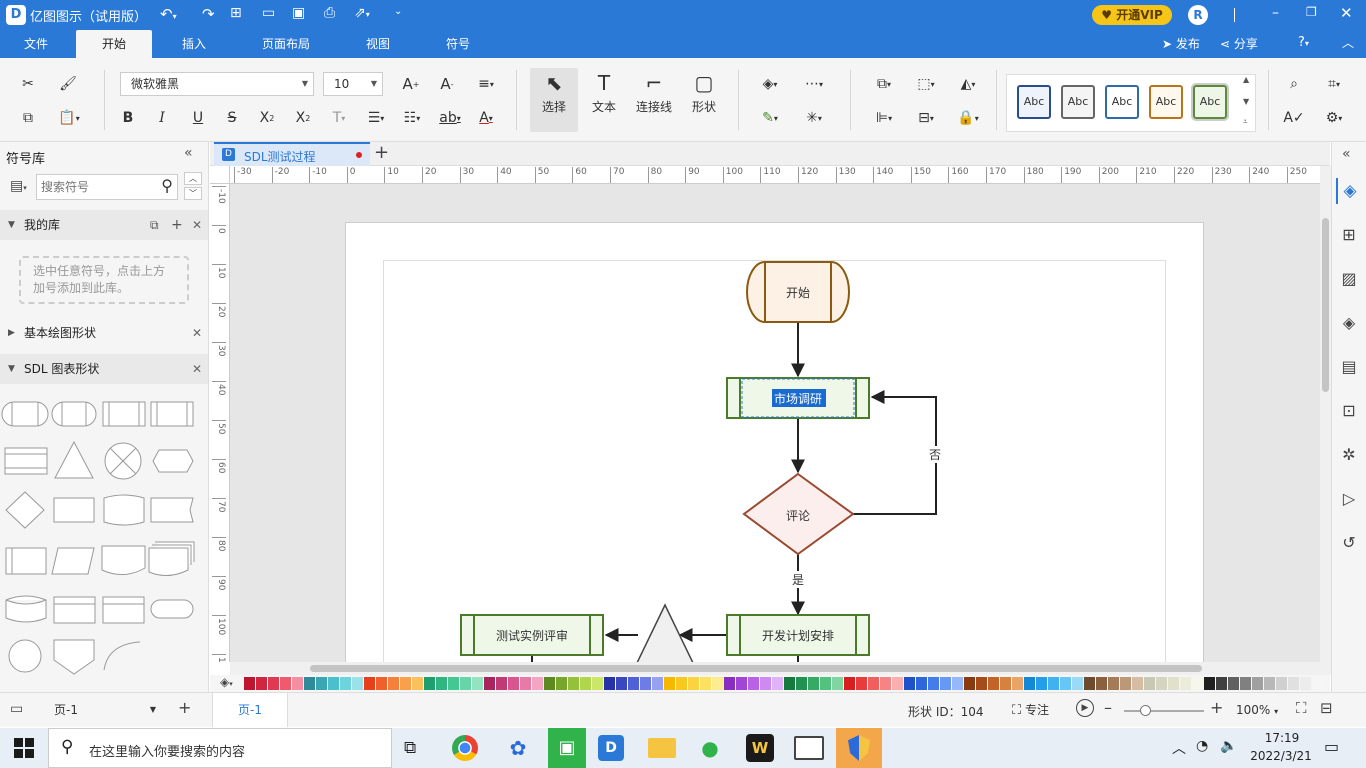  What do you see at coordinates (124, 414) in the screenshot?
I see `shape-process-bars` at bounding box center [124, 414].